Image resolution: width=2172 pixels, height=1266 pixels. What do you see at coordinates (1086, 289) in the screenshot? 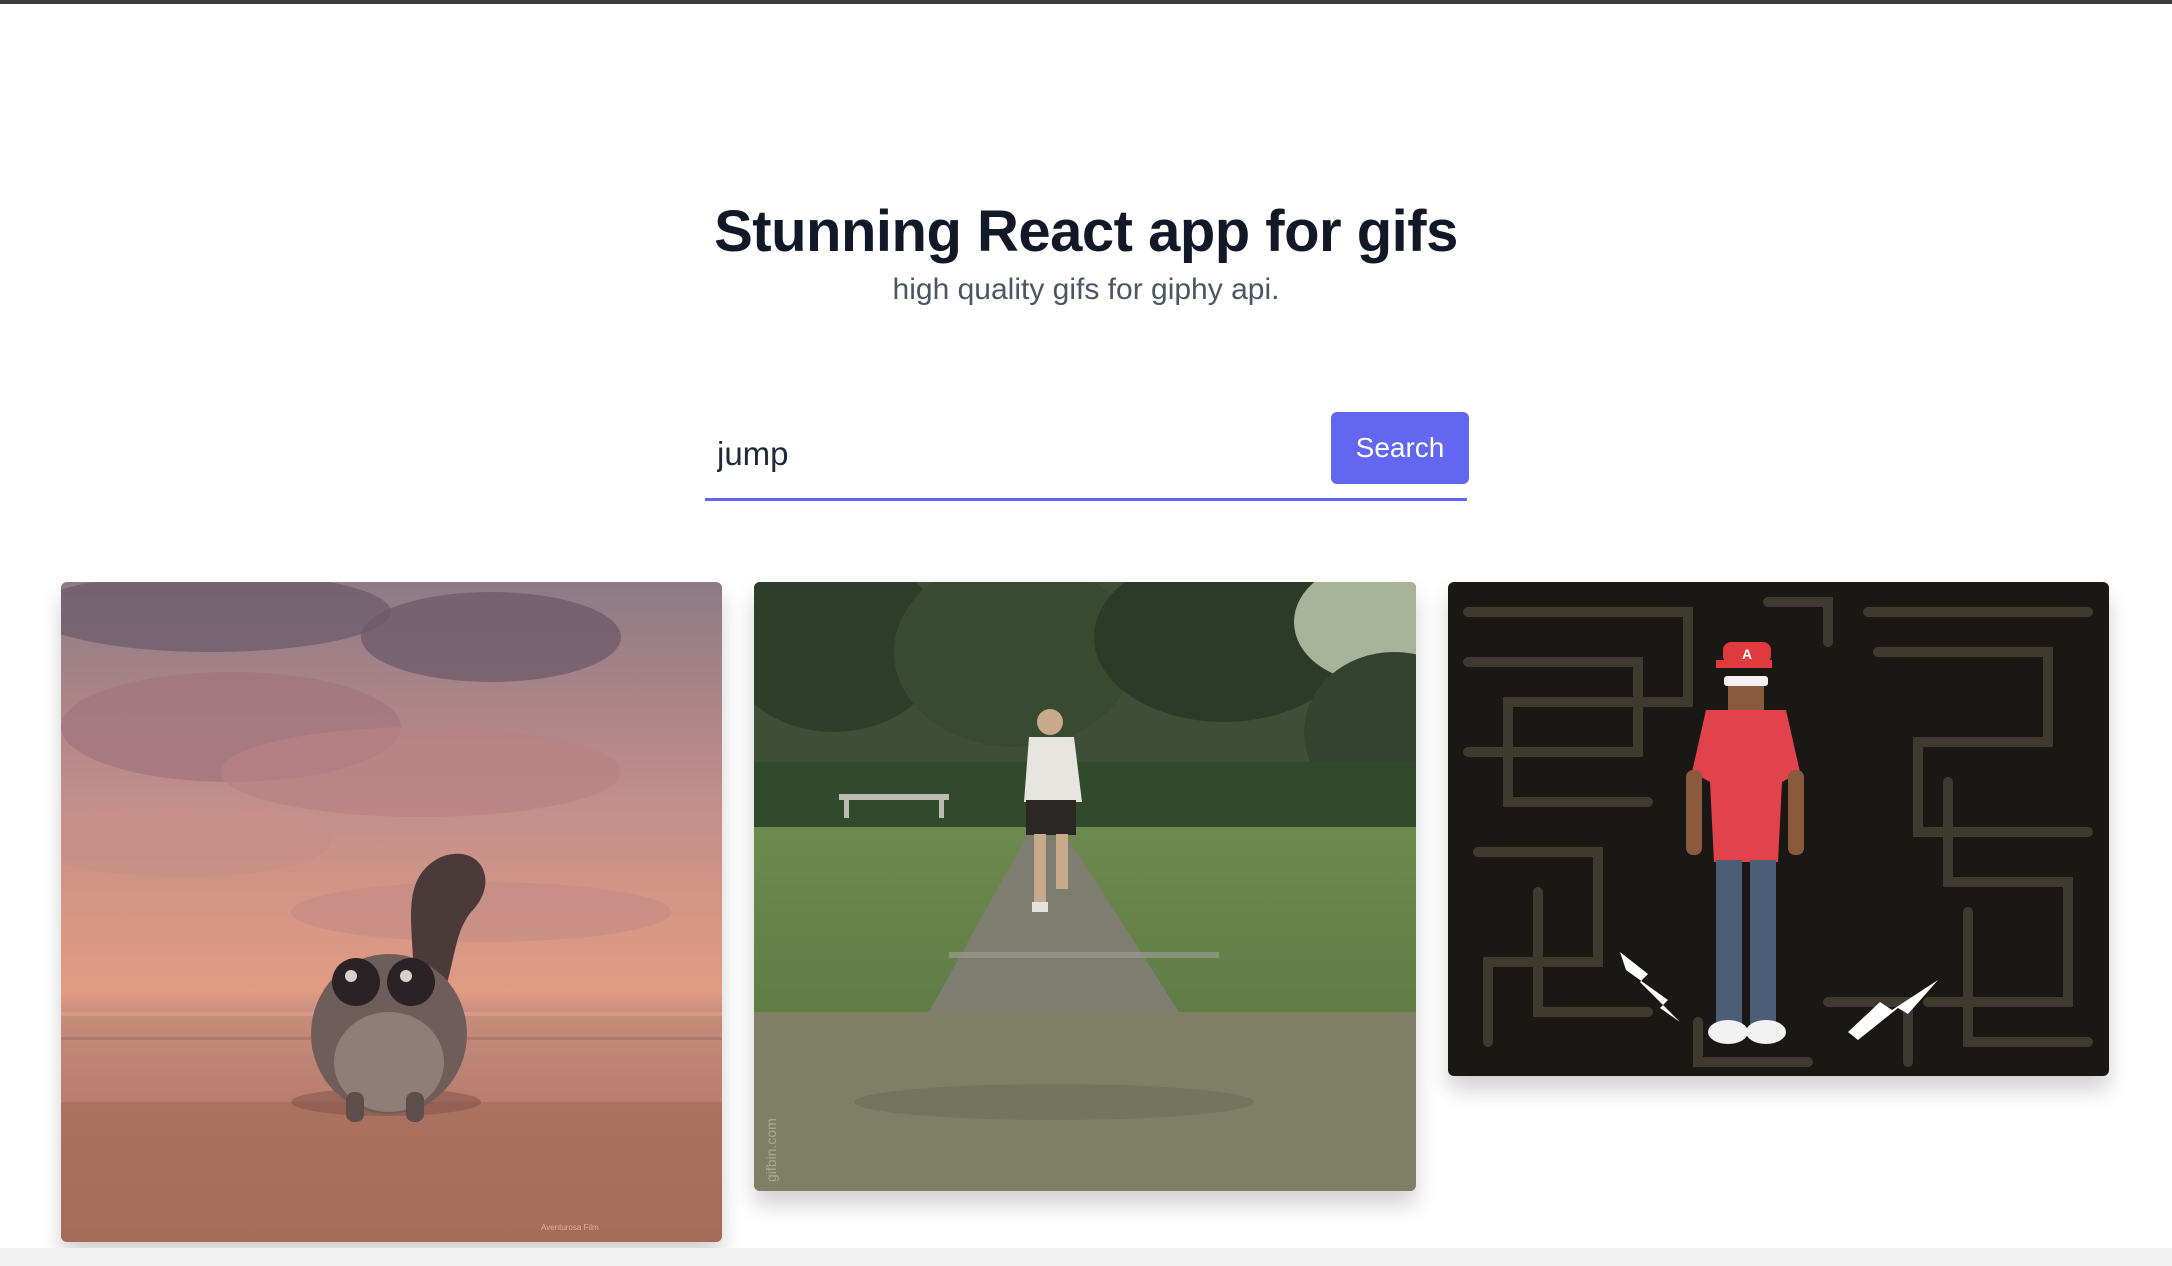
I see `page-subtitle: high quality gifs for giphy api.` at bounding box center [1086, 289].